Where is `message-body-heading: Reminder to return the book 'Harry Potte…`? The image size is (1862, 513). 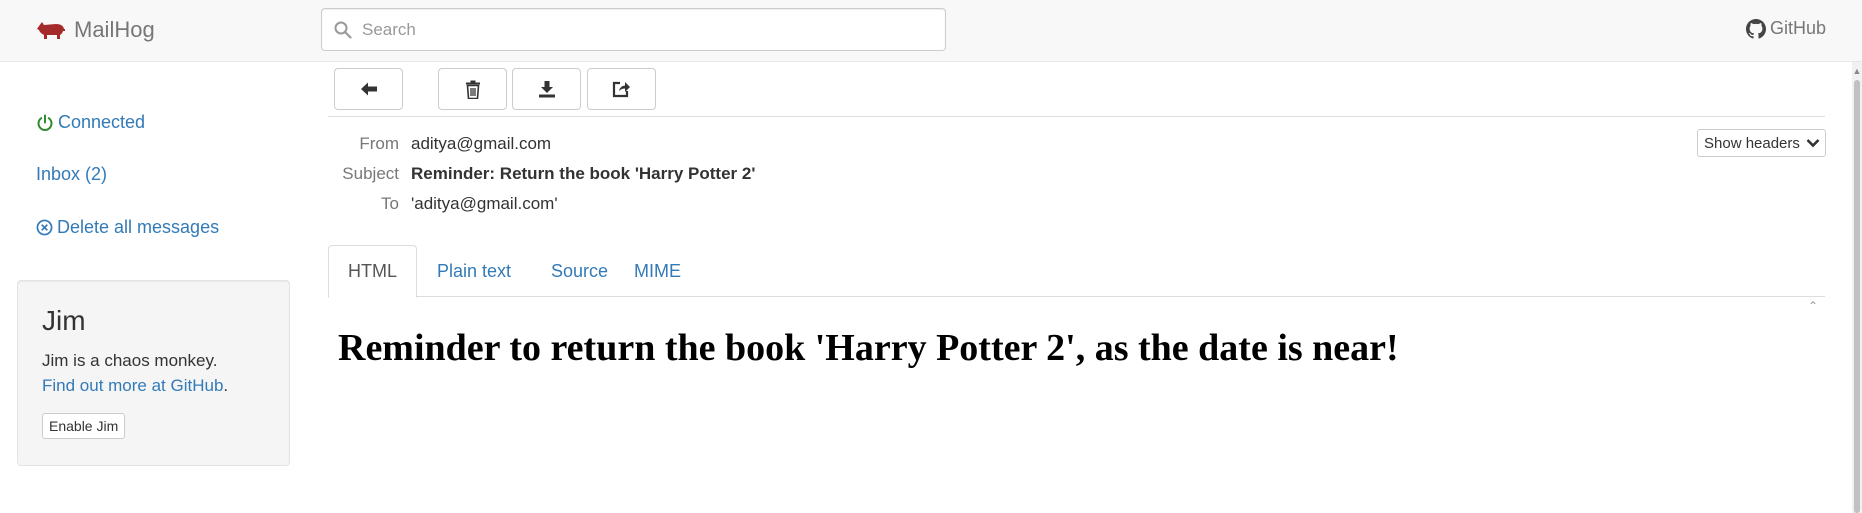 message-body-heading: Reminder to return the book 'Harry Potte… is located at coordinates (868, 348).